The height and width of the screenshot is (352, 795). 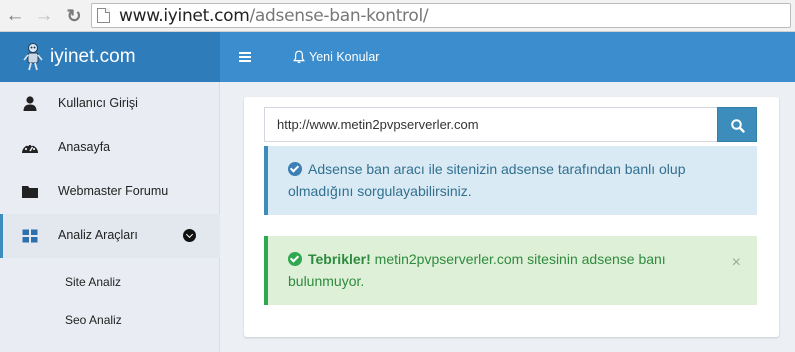 What do you see at coordinates (30, 148) in the screenshot?
I see `dashboard-icon` at bounding box center [30, 148].